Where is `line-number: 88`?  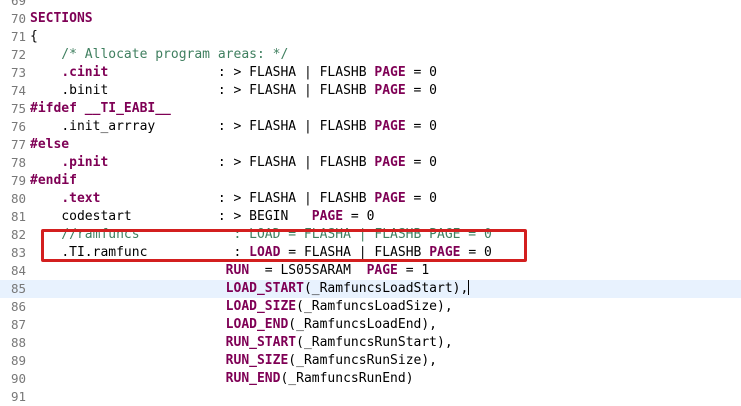 line-number: 88 is located at coordinates (18, 342).